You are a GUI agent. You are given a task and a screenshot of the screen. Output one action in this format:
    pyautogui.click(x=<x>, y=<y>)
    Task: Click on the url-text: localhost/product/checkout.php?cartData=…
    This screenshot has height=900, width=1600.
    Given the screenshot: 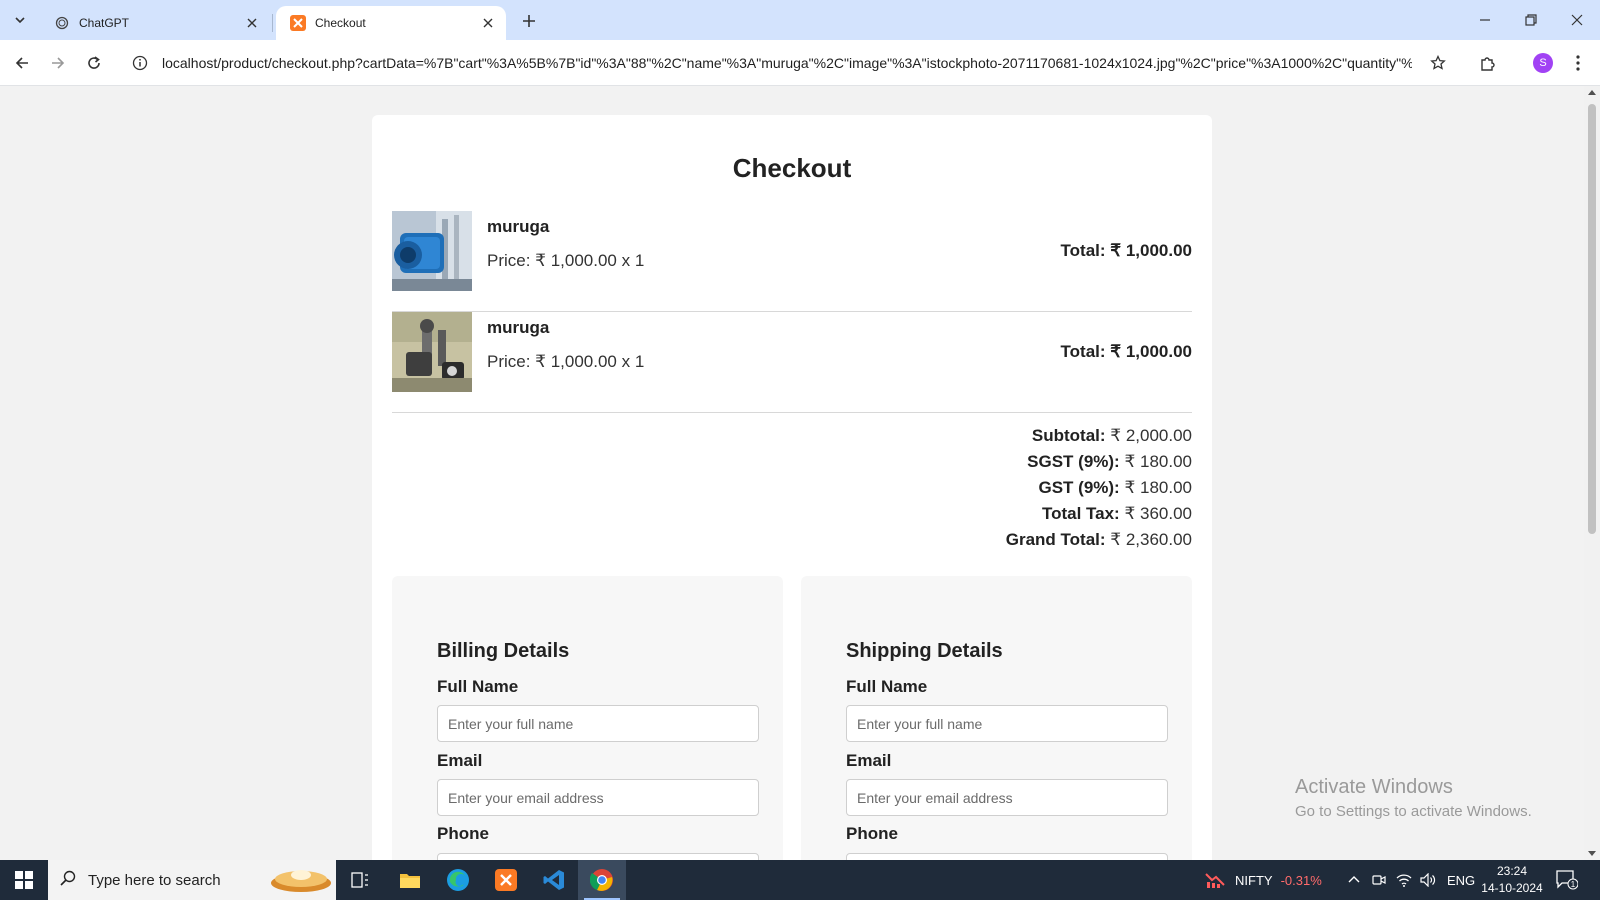 What is the action you would take?
    pyautogui.click(x=787, y=63)
    